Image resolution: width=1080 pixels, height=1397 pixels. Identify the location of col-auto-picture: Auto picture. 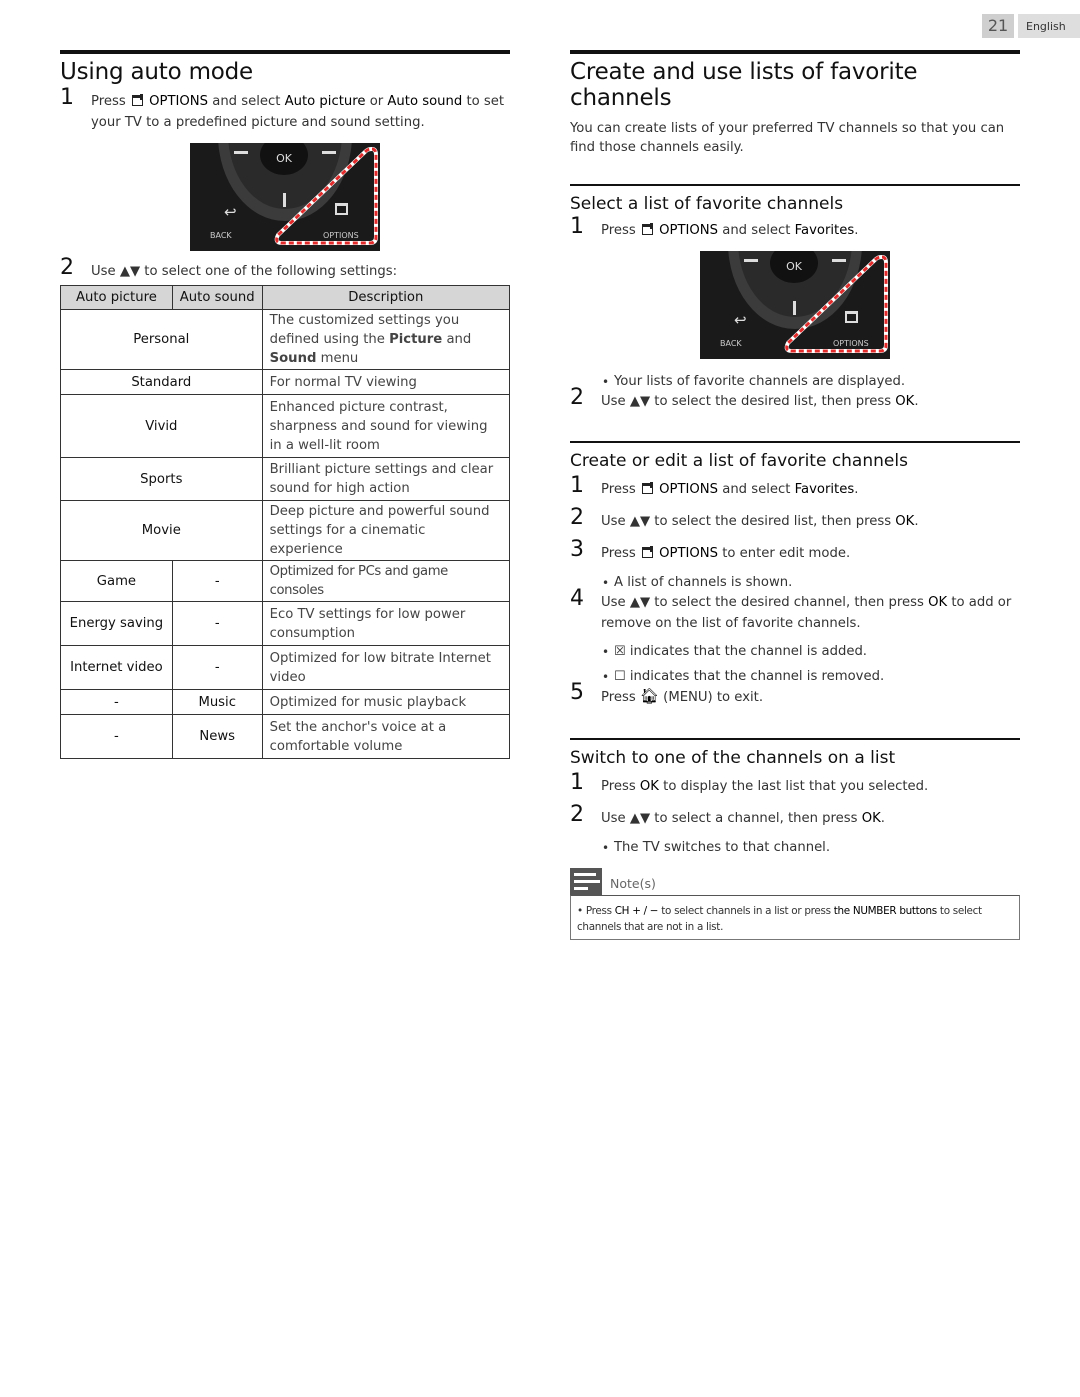
(116, 297).